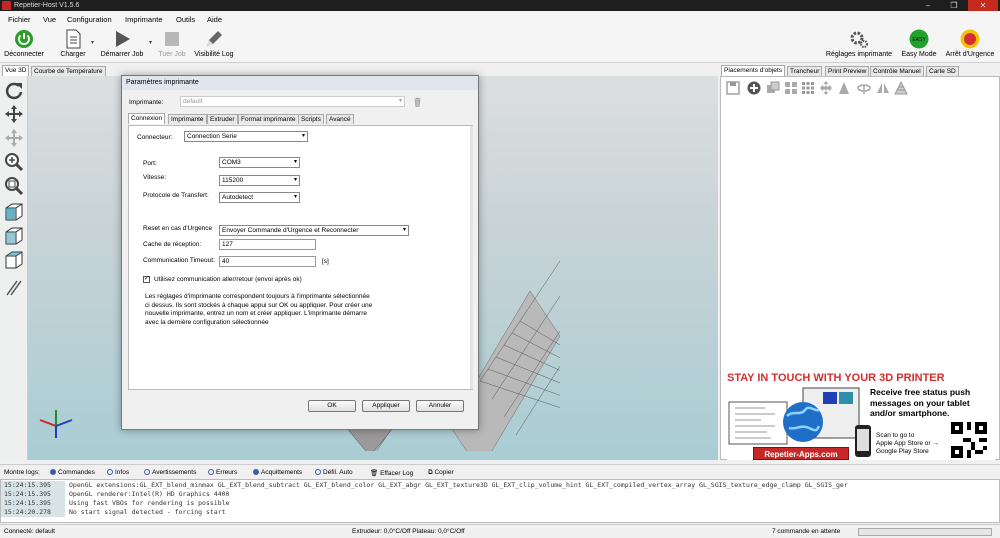 This screenshot has height=538, width=1000. Describe the element at coordinates (14, 260) in the screenshot. I see `view-top-icon` at that location.